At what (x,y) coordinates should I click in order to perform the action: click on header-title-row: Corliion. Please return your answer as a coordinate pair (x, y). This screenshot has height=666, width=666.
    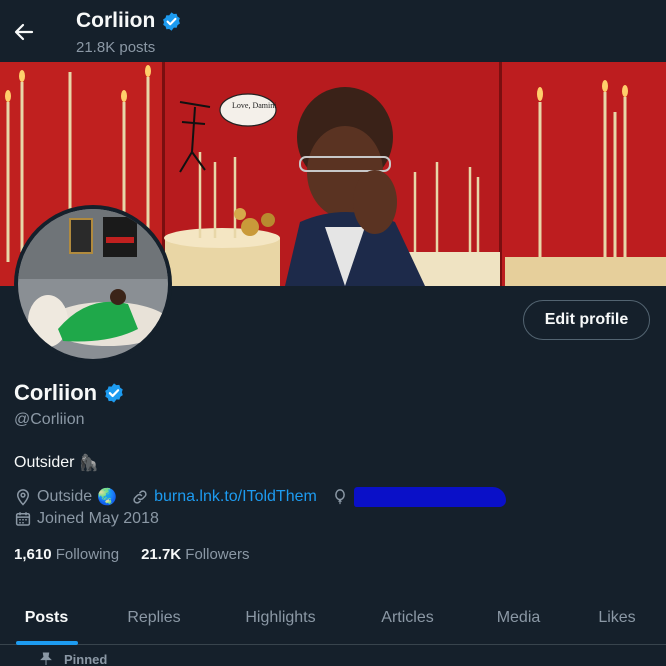
    Looking at the image, I should click on (129, 21).